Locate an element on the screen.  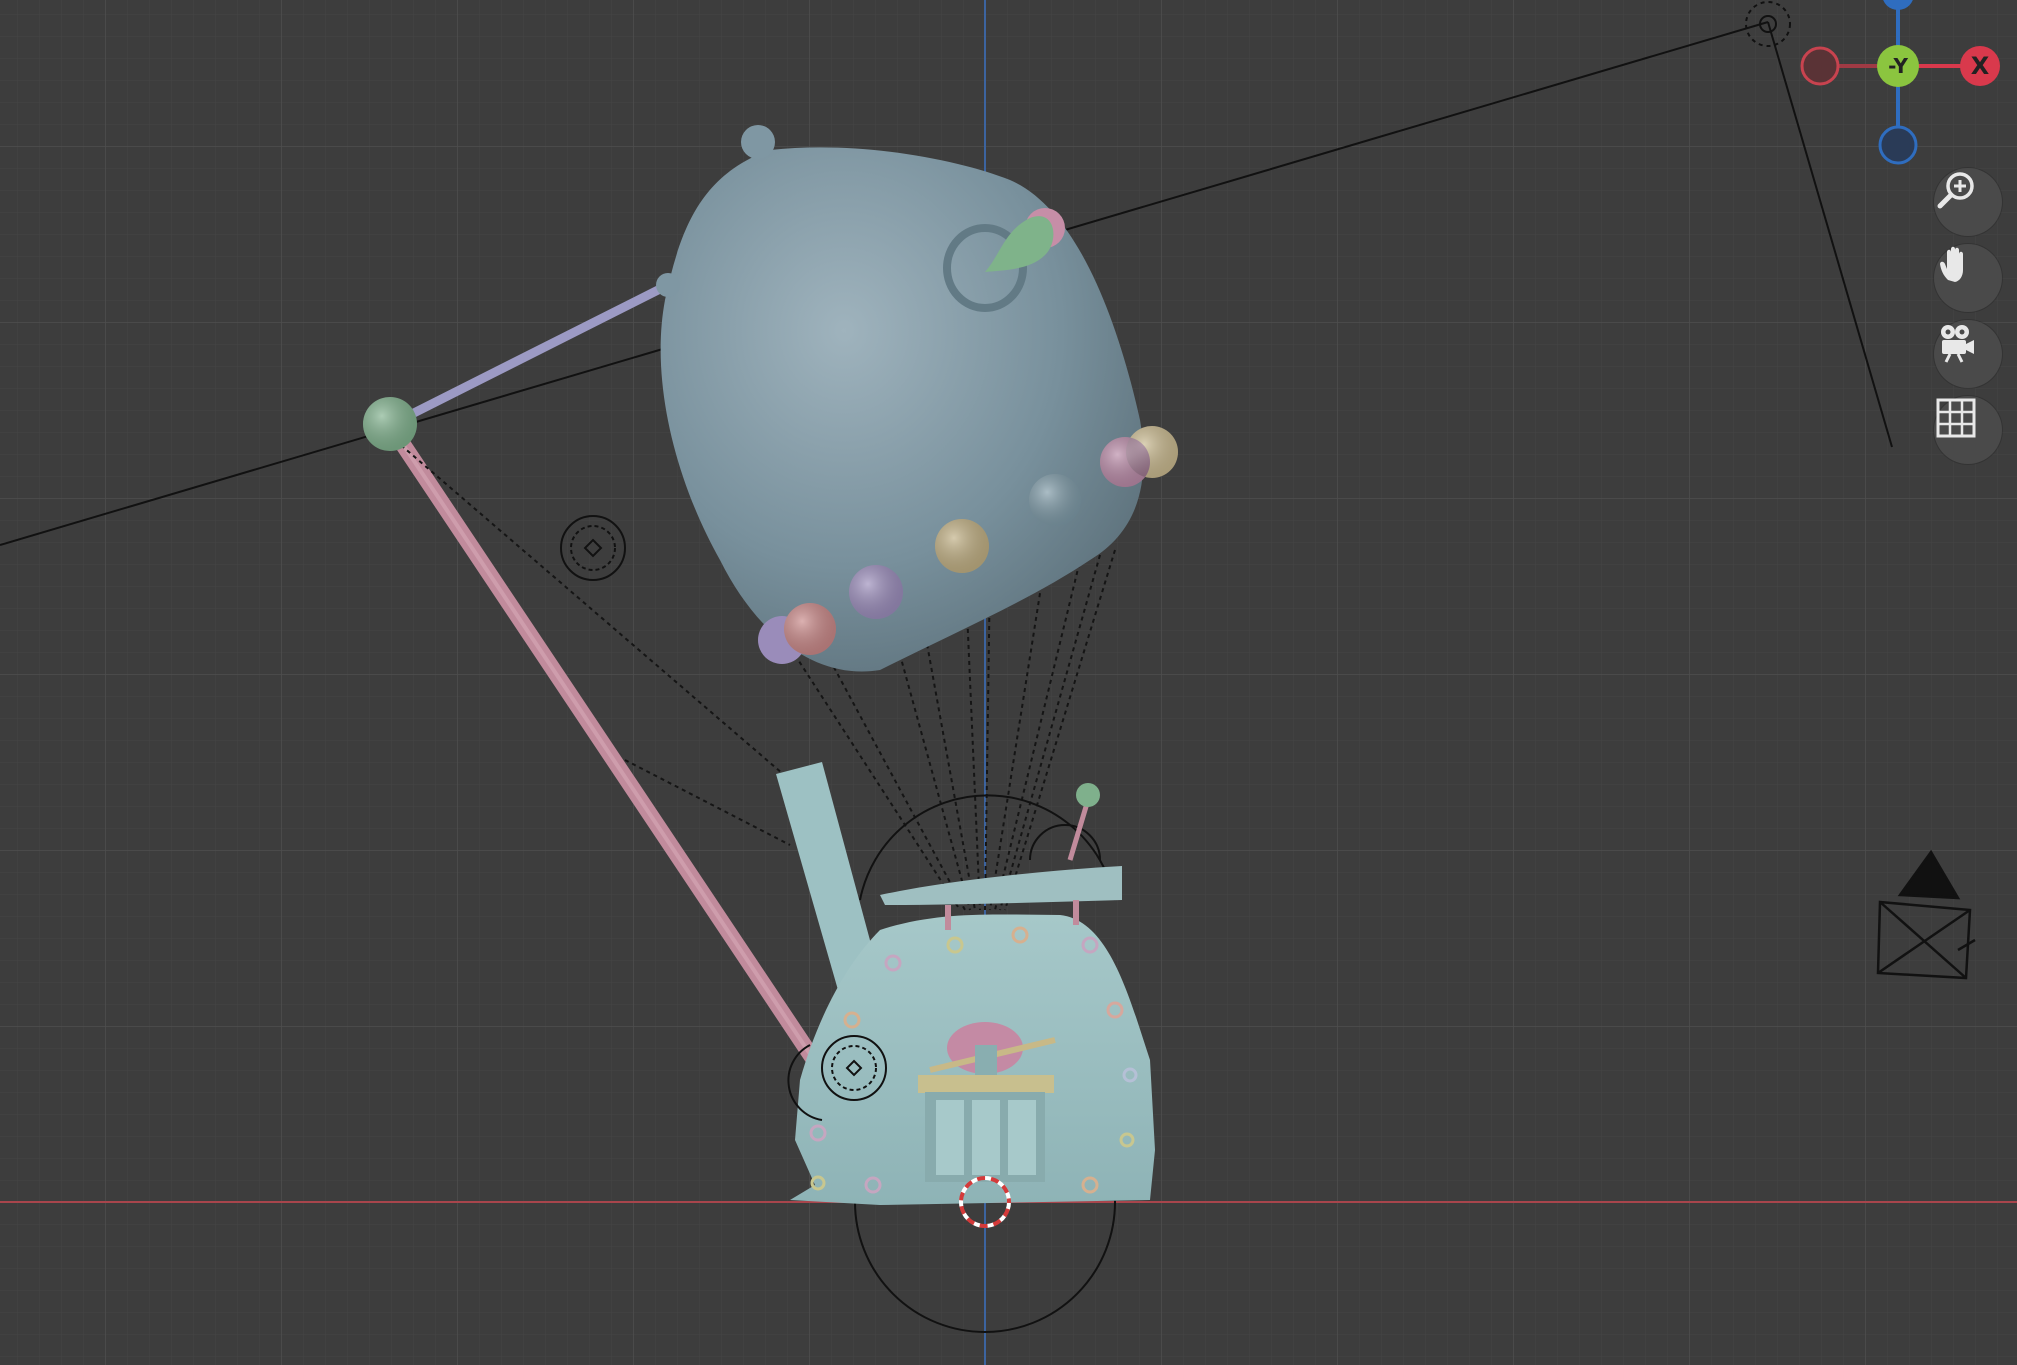
ortho-toggle-button is located at coordinates (1968, 430).